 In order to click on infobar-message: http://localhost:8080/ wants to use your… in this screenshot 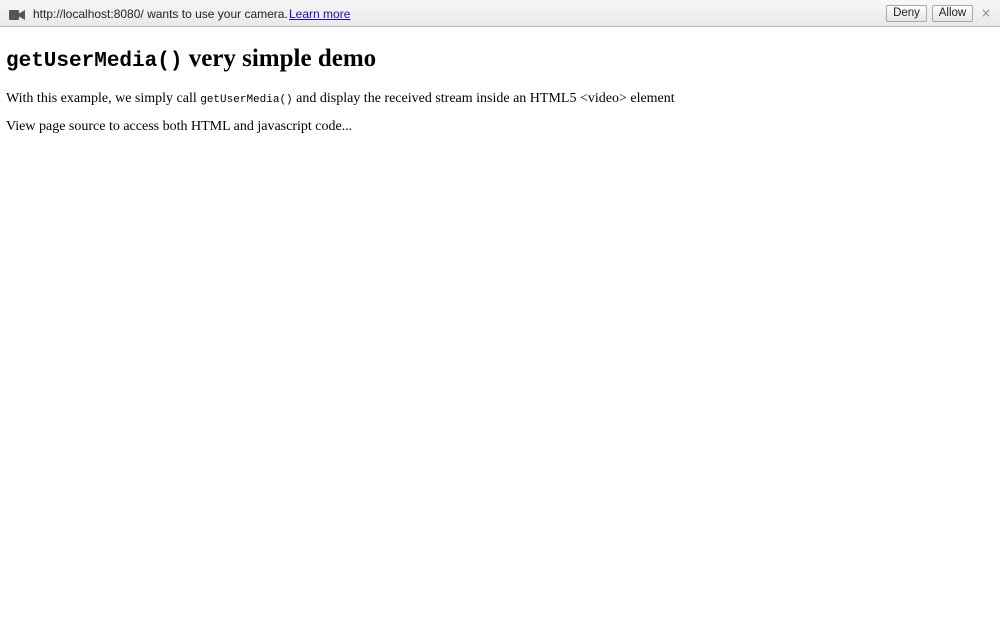, I will do `click(160, 14)`.